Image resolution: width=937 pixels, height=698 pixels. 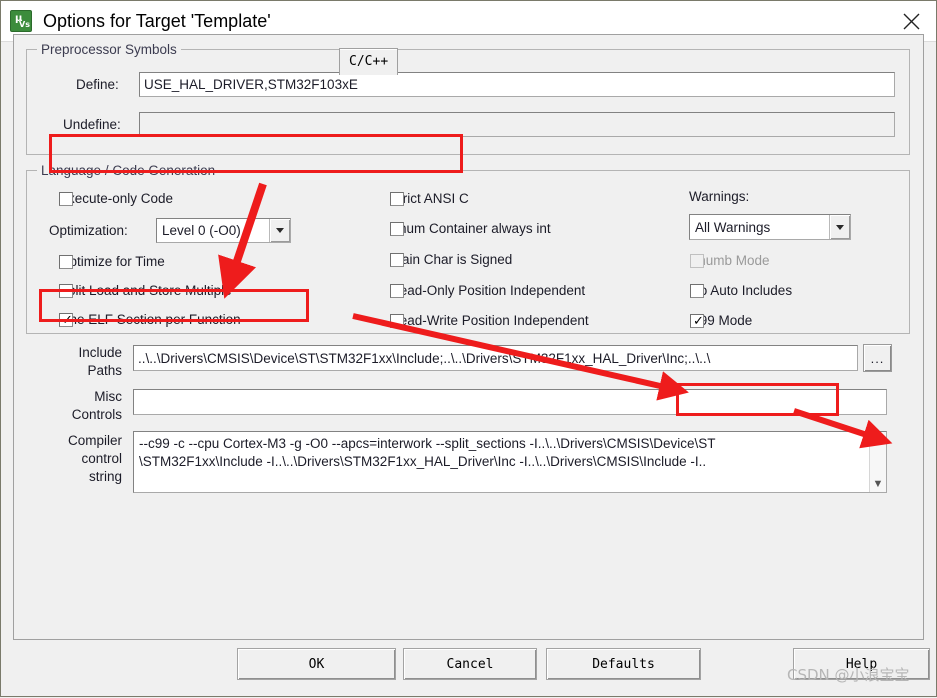 What do you see at coordinates (316, 664) in the screenshot?
I see `ok-button: OK` at bounding box center [316, 664].